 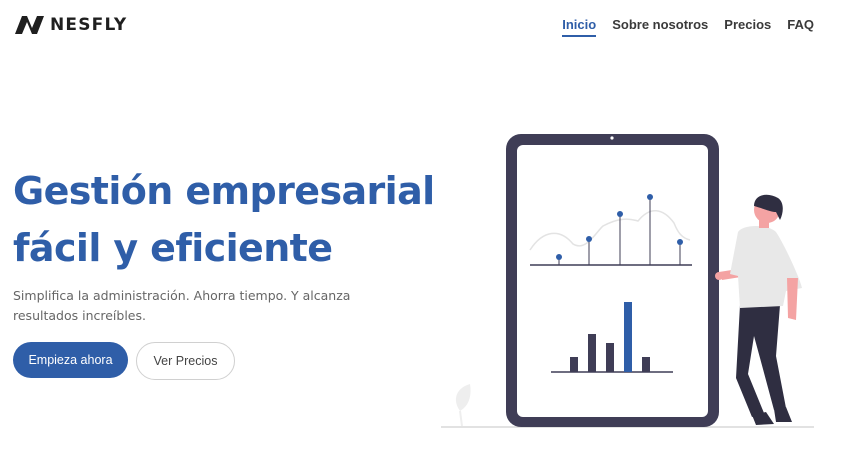 What do you see at coordinates (800, 27) in the screenshot?
I see `nav-link-faq: FAQ` at bounding box center [800, 27].